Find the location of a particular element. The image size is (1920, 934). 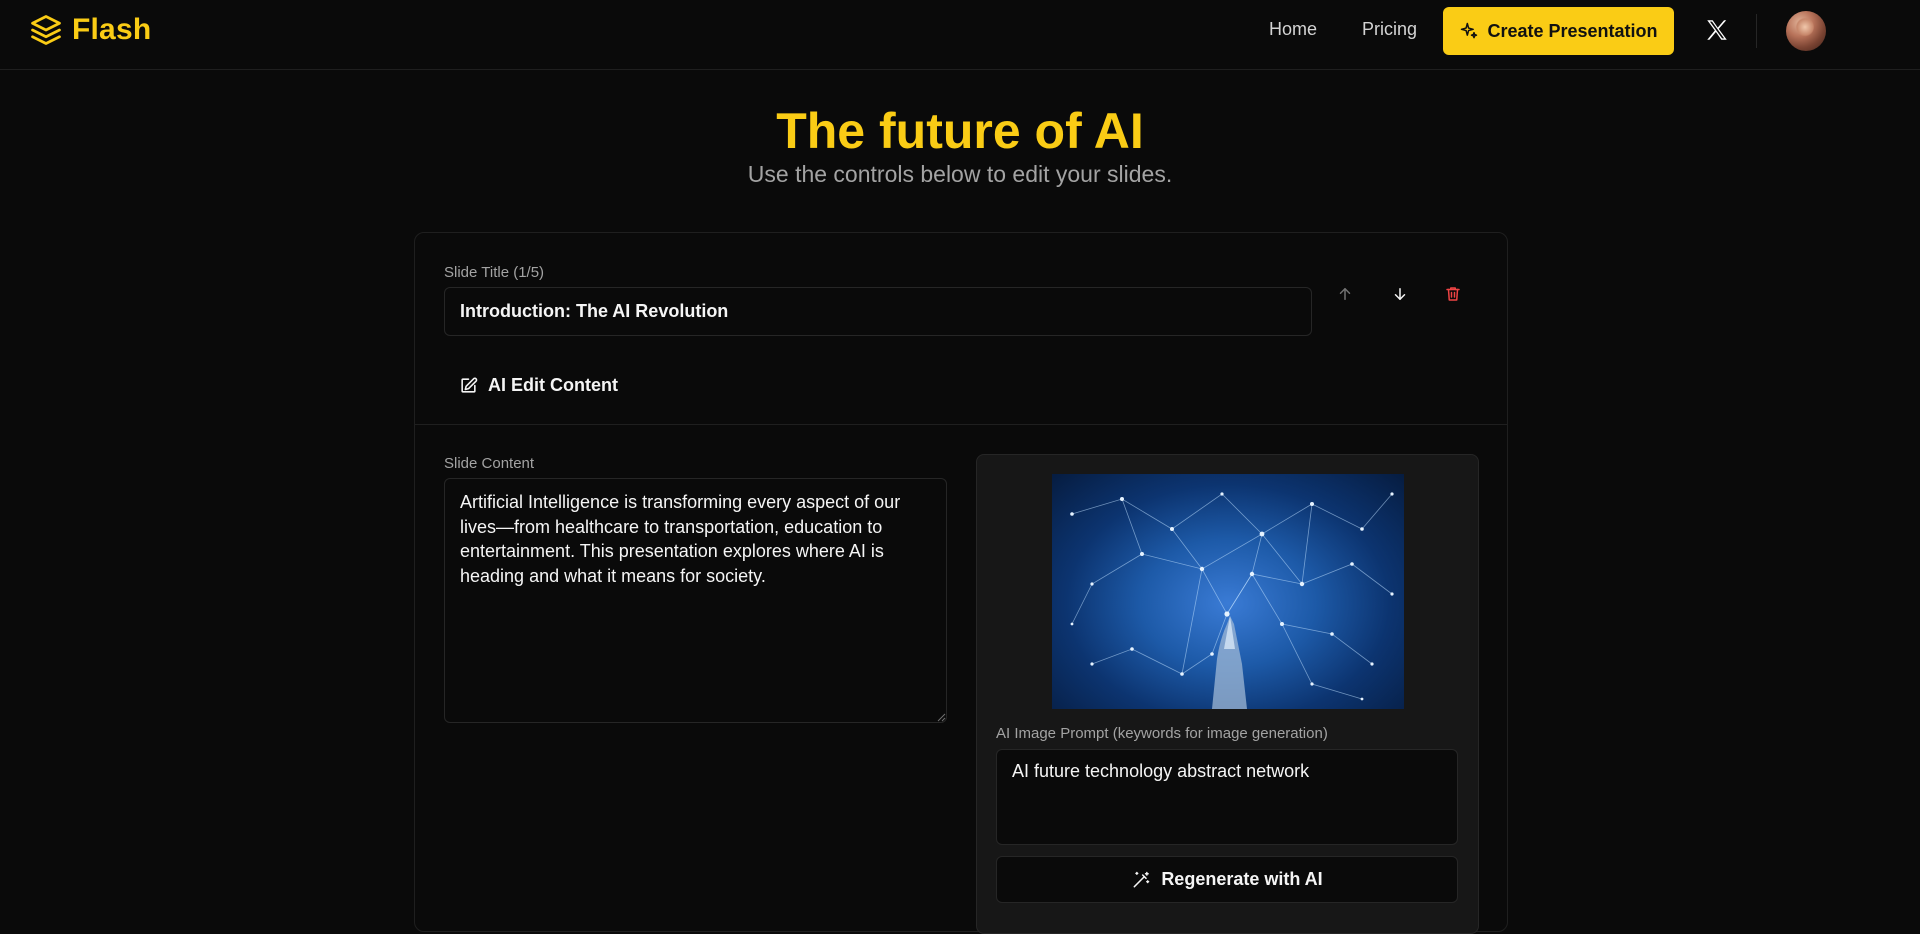

resize-grip-icon is located at coordinates (941, 717).